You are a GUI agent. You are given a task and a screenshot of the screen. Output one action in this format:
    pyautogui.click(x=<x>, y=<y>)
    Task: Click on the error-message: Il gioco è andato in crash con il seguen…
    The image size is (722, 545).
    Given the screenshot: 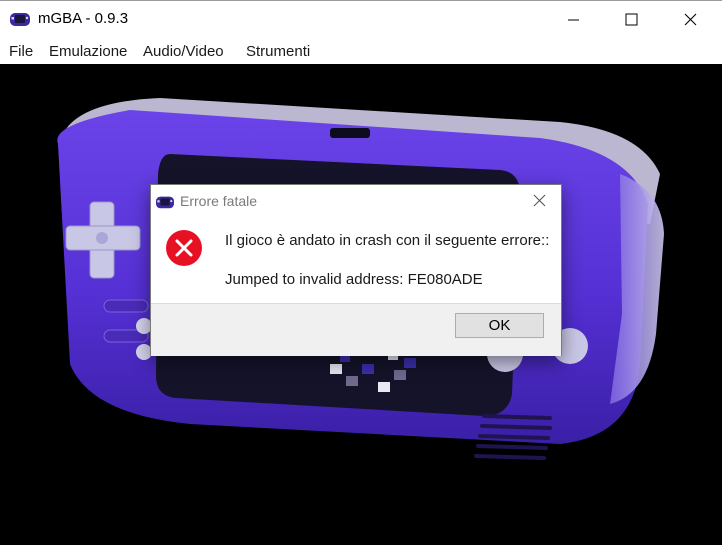 What is the action you would take?
    pyautogui.click(x=387, y=240)
    